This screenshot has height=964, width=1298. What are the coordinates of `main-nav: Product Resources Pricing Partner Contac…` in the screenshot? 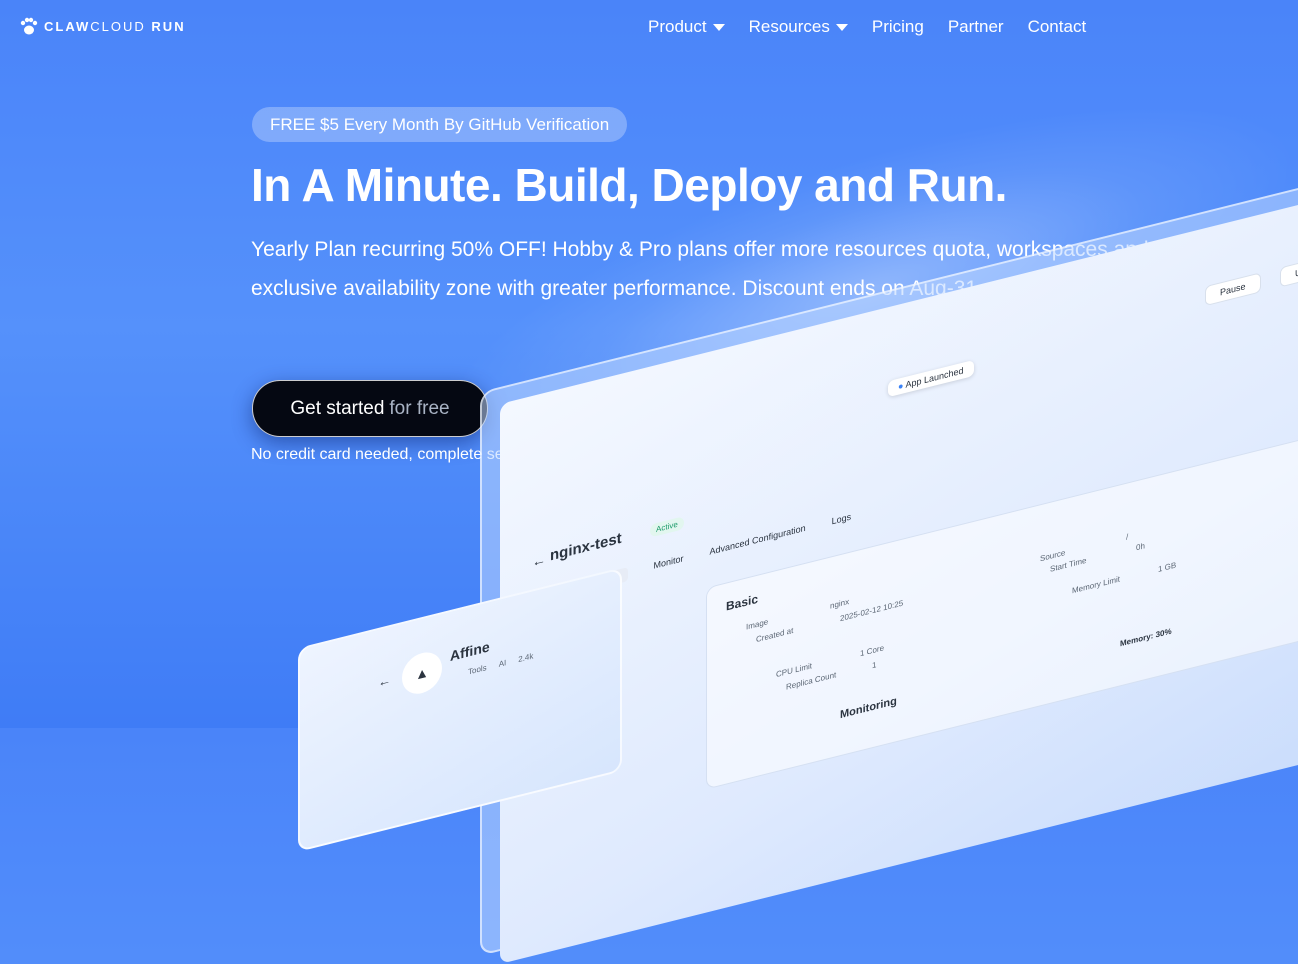 It's located at (867, 27).